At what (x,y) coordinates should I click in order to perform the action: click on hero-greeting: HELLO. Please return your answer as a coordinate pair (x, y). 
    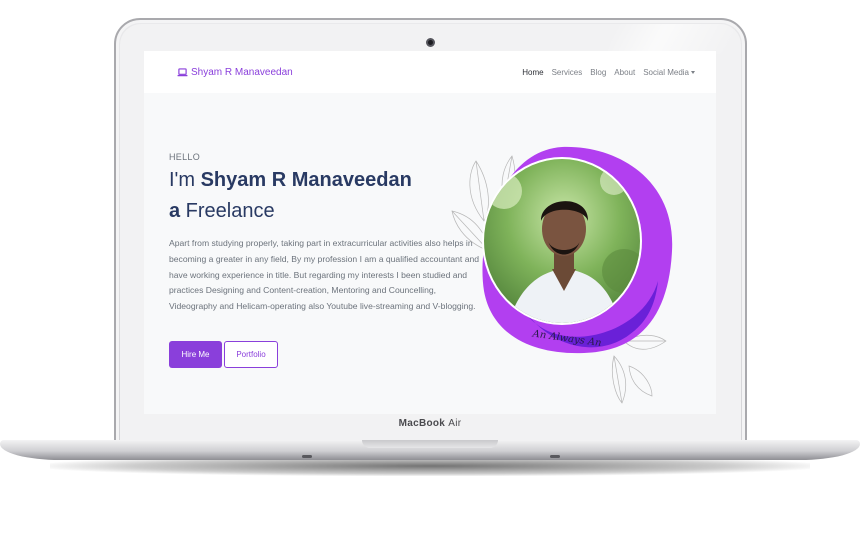
    Looking at the image, I should click on (185, 157).